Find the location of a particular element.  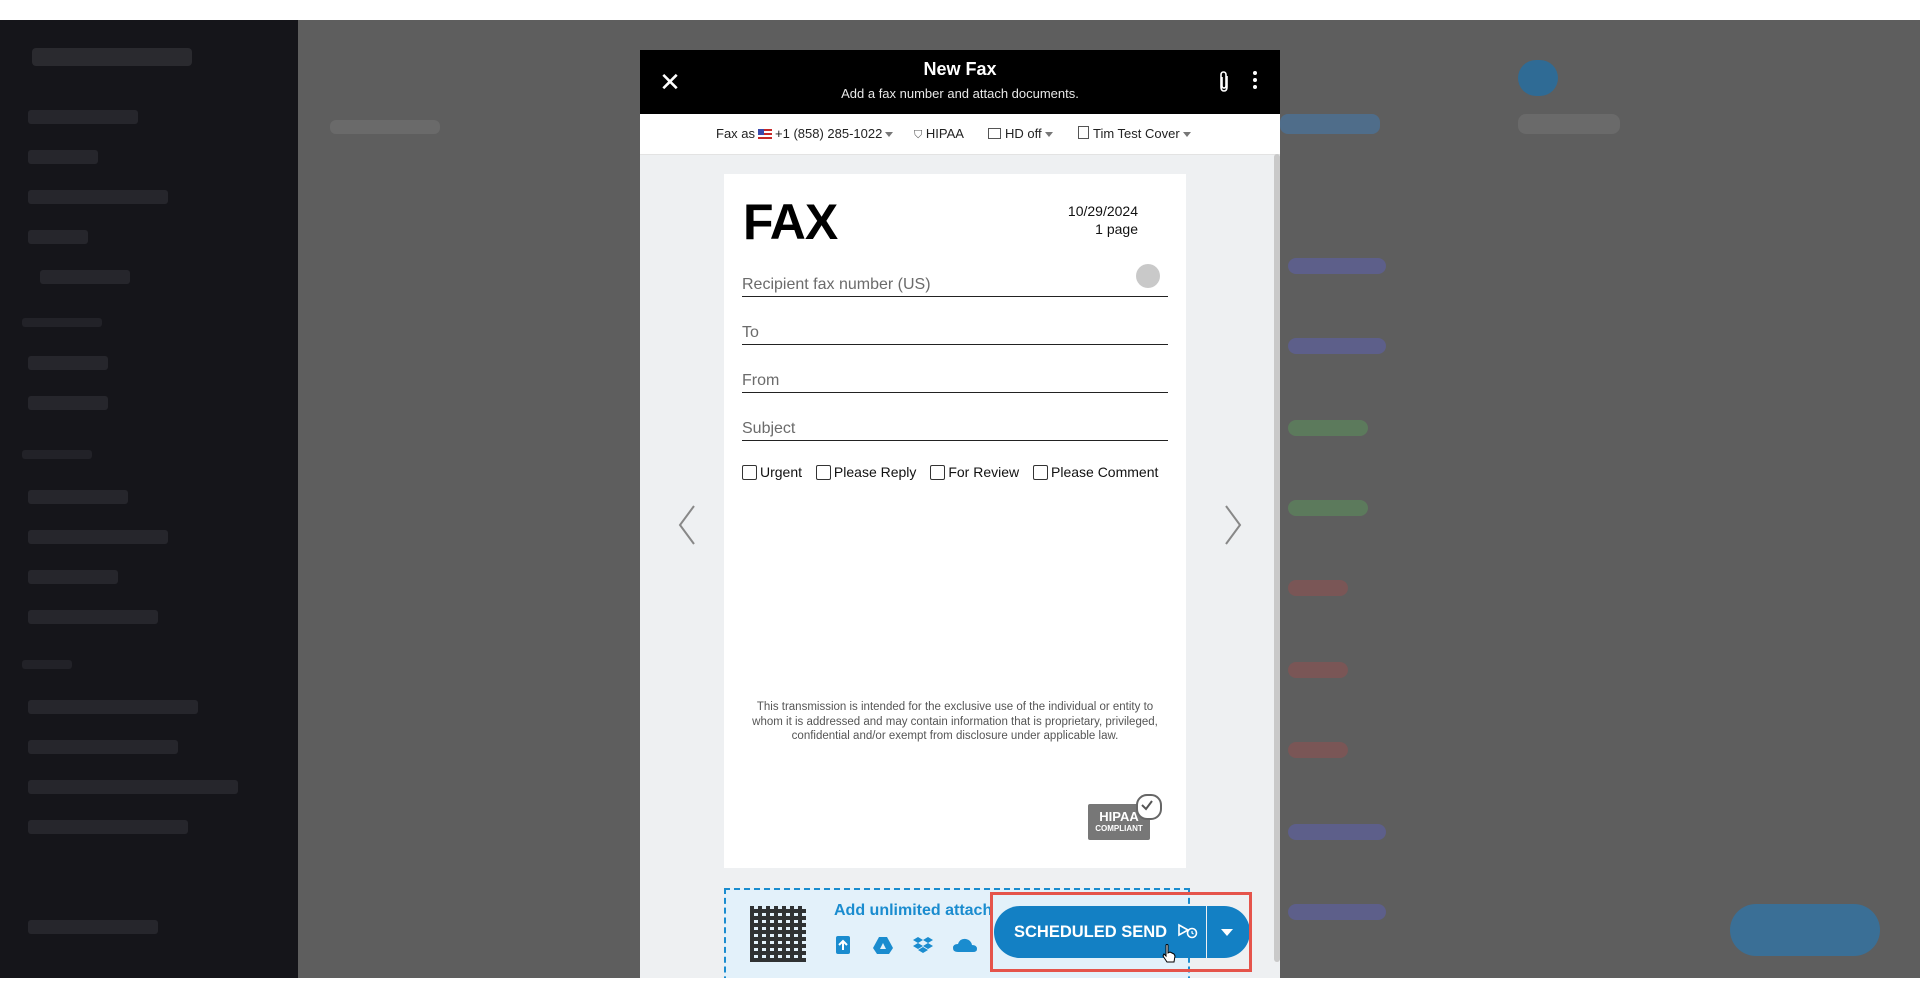

hipaa-toggle: ⛉ HIPAA is located at coordinates (939, 134).